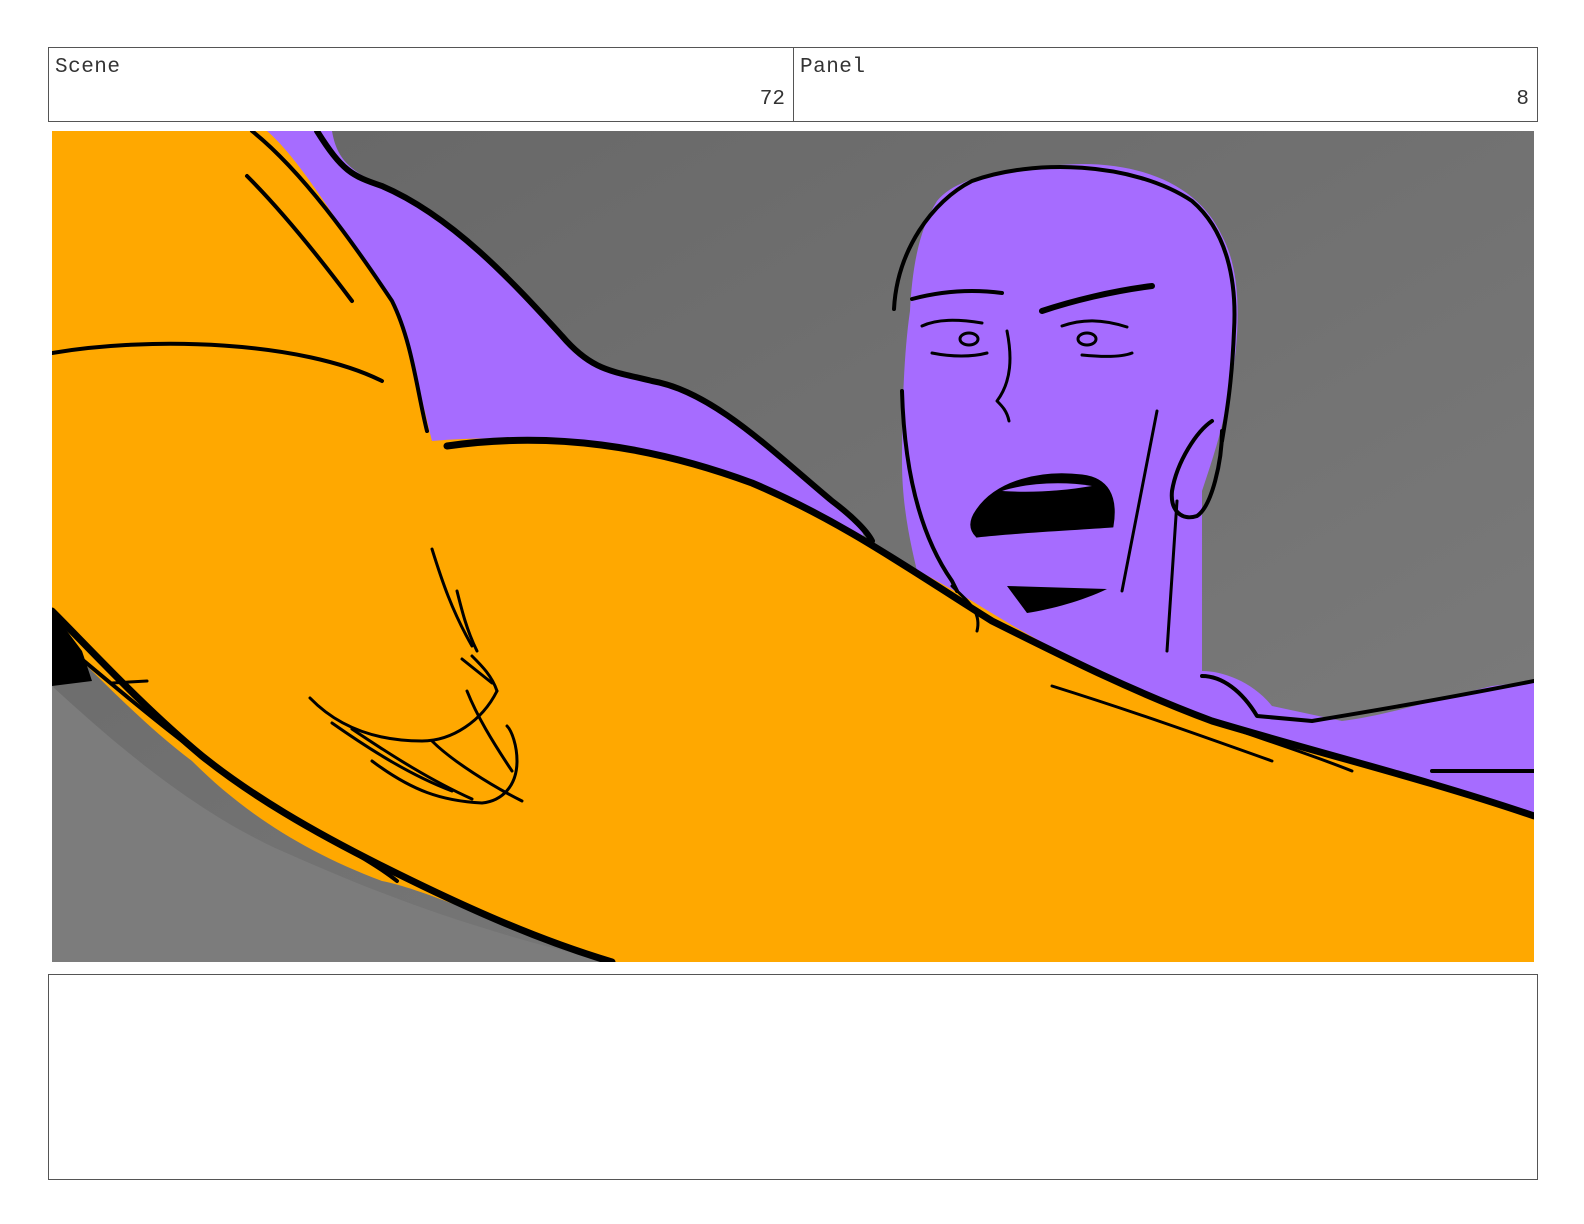 Image resolution: width=1584 pixels, height=1224 pixels. What do you see at coordinates (88, 67) in the screenshot?
I see `scene-label: Scene` at bounding box center [88, 67].